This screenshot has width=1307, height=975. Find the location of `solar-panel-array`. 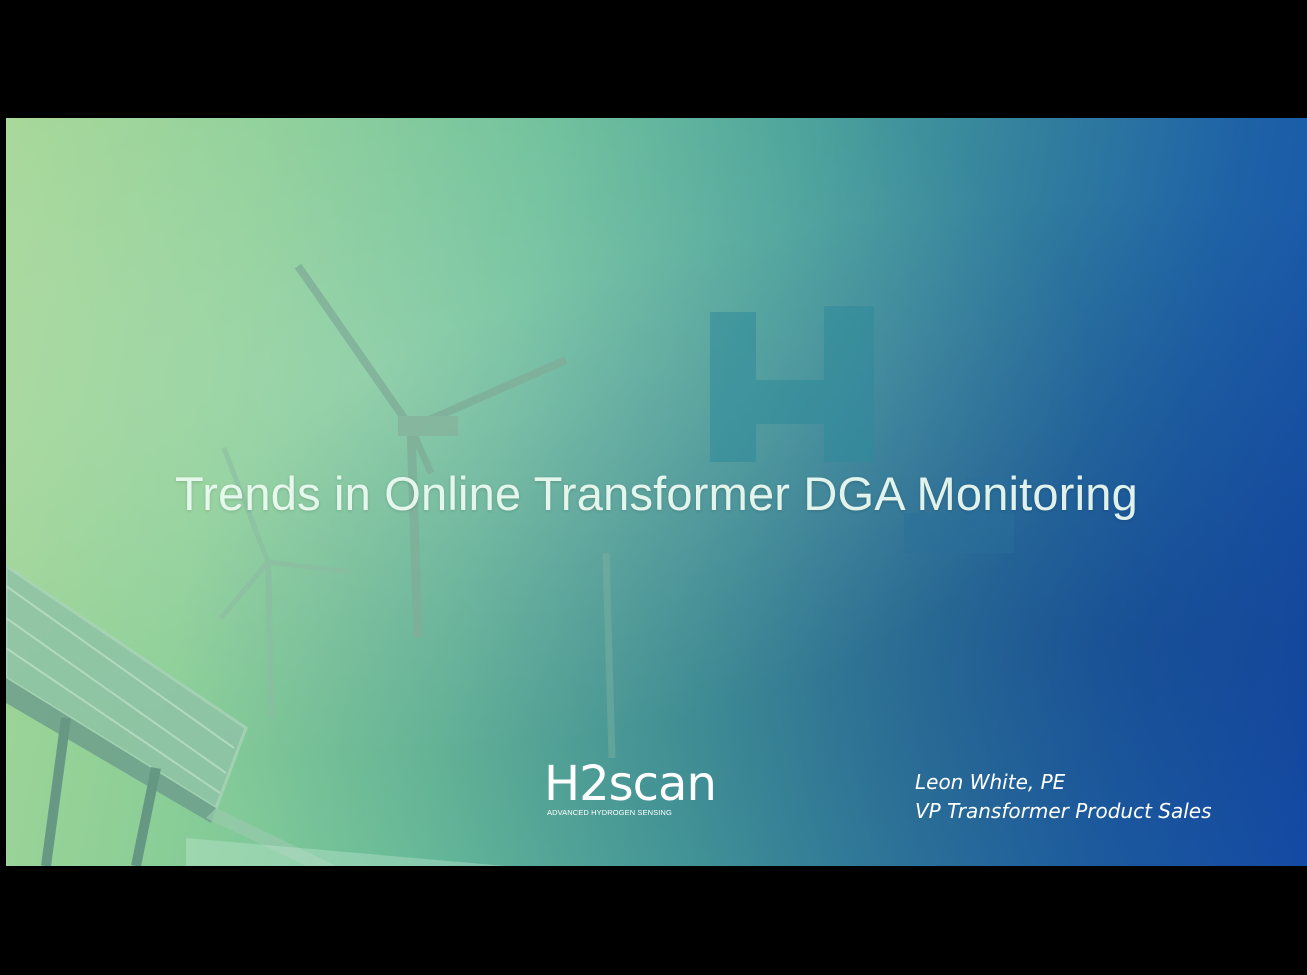

solar-panel-array is located at coordinates (171, 715).